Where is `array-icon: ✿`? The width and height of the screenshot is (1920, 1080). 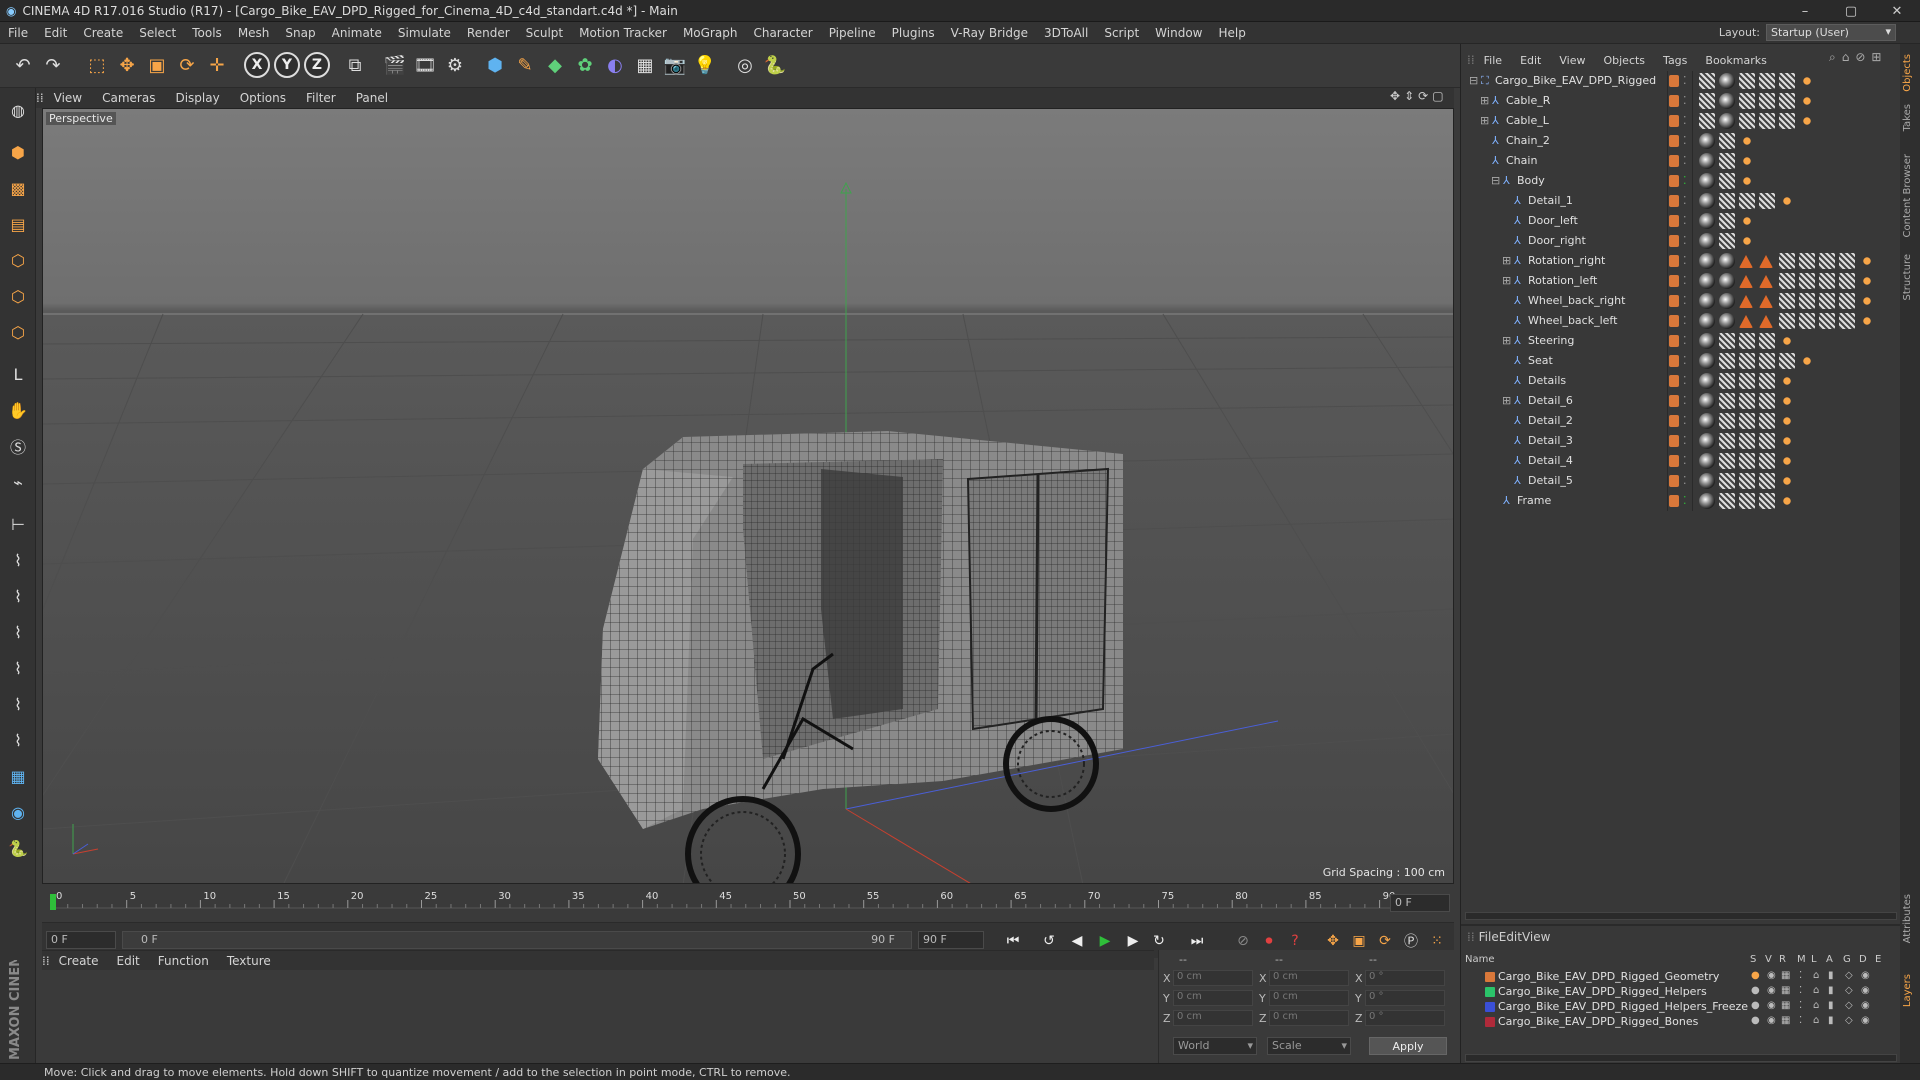 array-icon: ✿ is located at coordinates (585, 65).